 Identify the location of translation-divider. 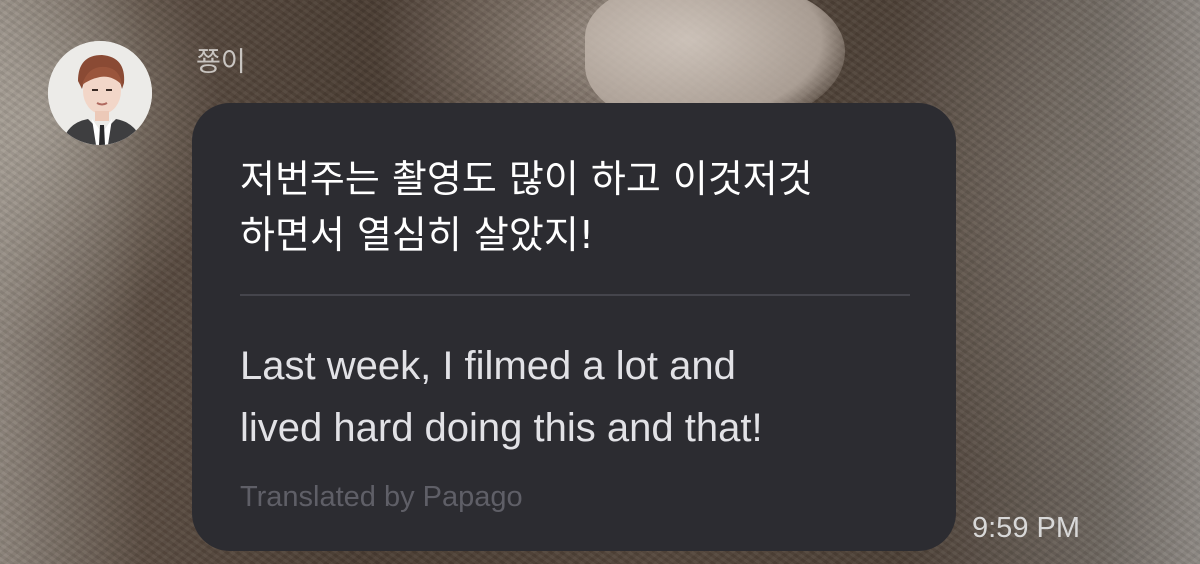
(575, 295).